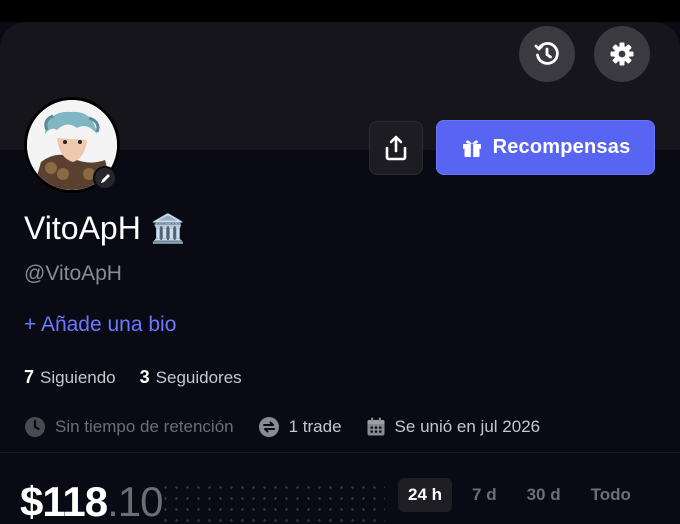 The height and width of the screenshot is (524, 680). What do you see at coordinates (340, 452) in the screenshot?
I see `section-divider` at bounding box center [340, 452].